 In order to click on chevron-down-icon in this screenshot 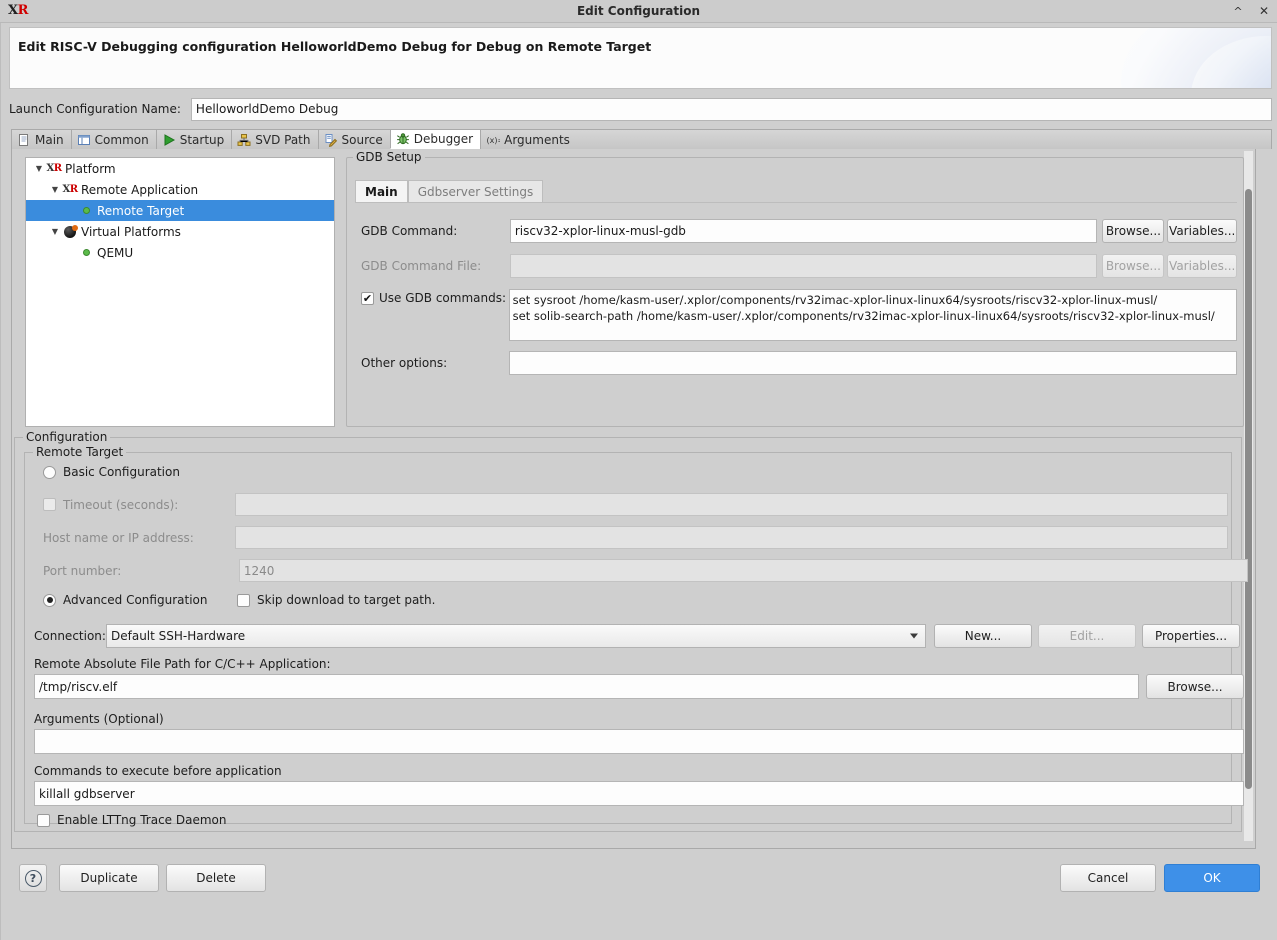, I will do `click(914, 636)`.